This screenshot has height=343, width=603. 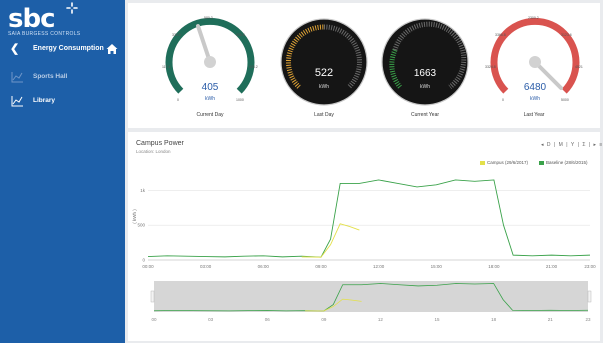 What do you see at coordinates (600, 145) in the screenshot?
I see `menu-icon: ≡` at bounding box center [600, 145].